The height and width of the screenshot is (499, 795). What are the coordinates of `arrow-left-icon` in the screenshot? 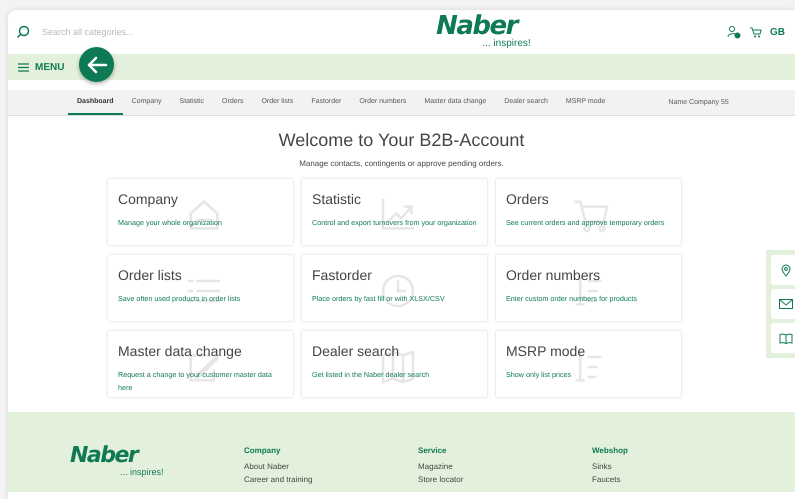 It's located at (97, 65).